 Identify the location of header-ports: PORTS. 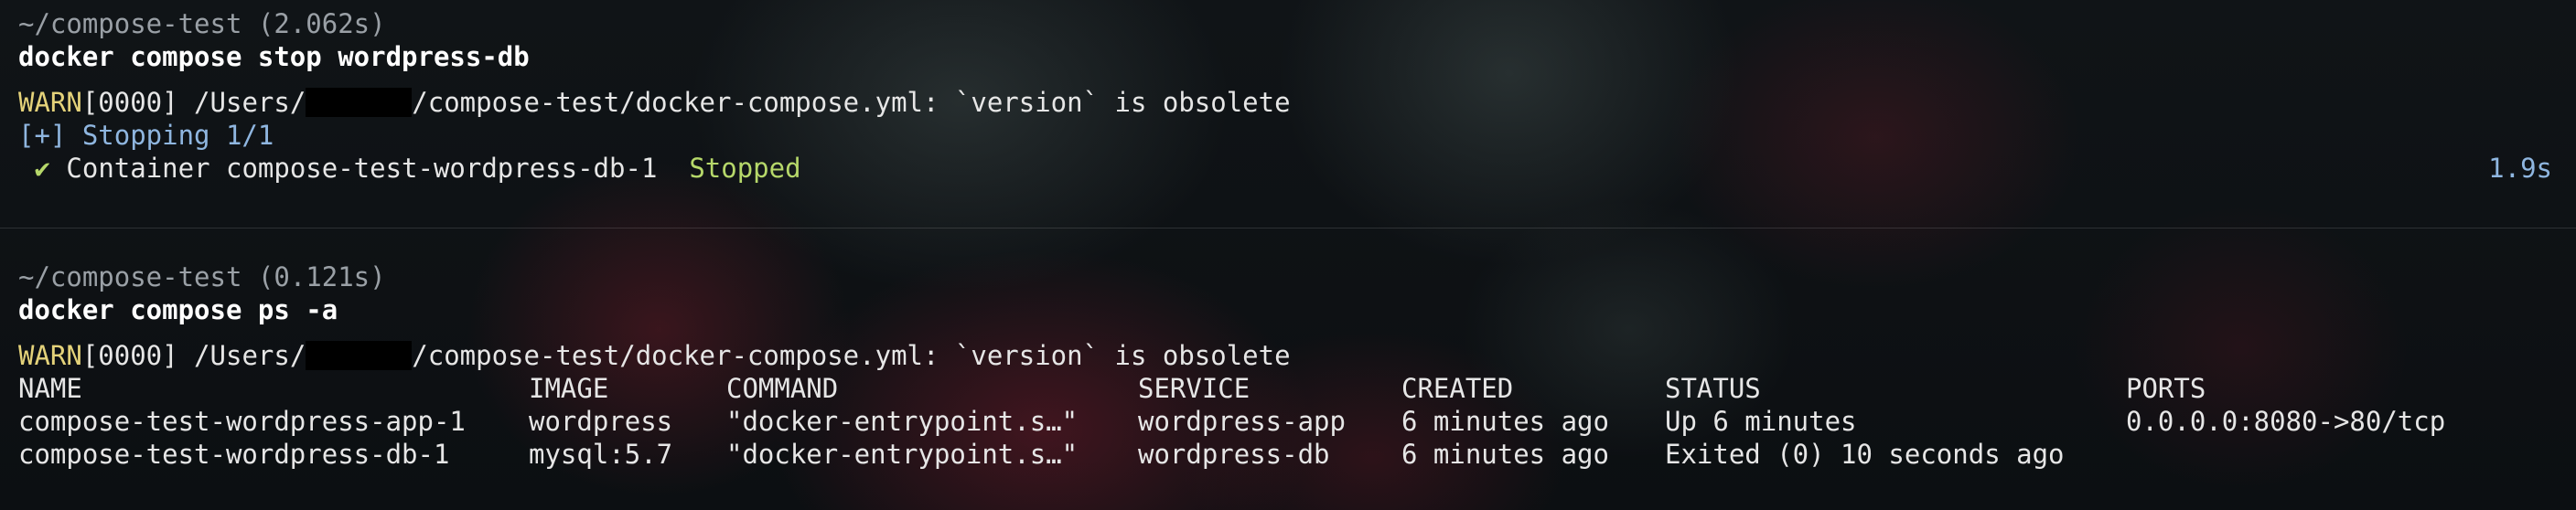
(2166, 389).